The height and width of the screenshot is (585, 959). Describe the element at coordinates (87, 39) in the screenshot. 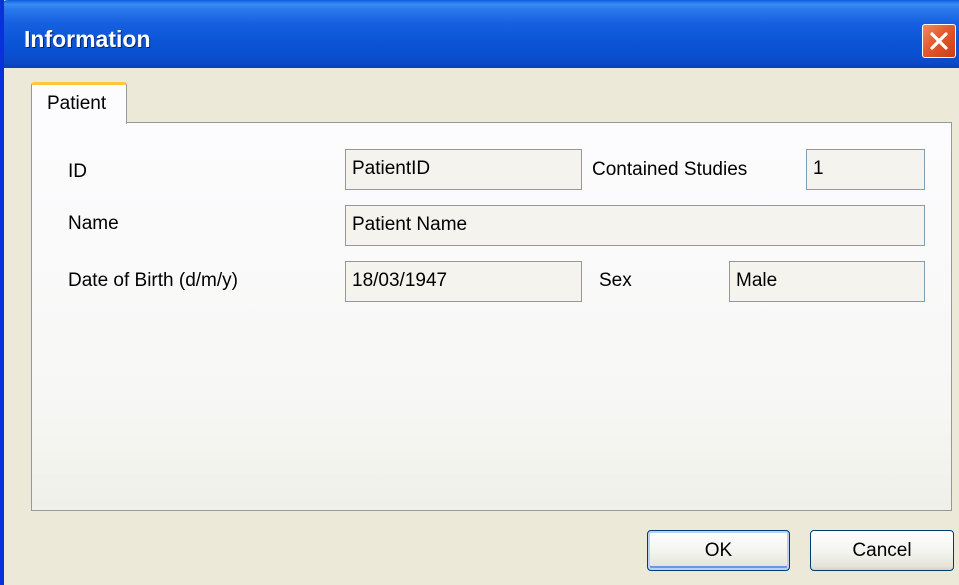

I see `window-title: Information` at that location.